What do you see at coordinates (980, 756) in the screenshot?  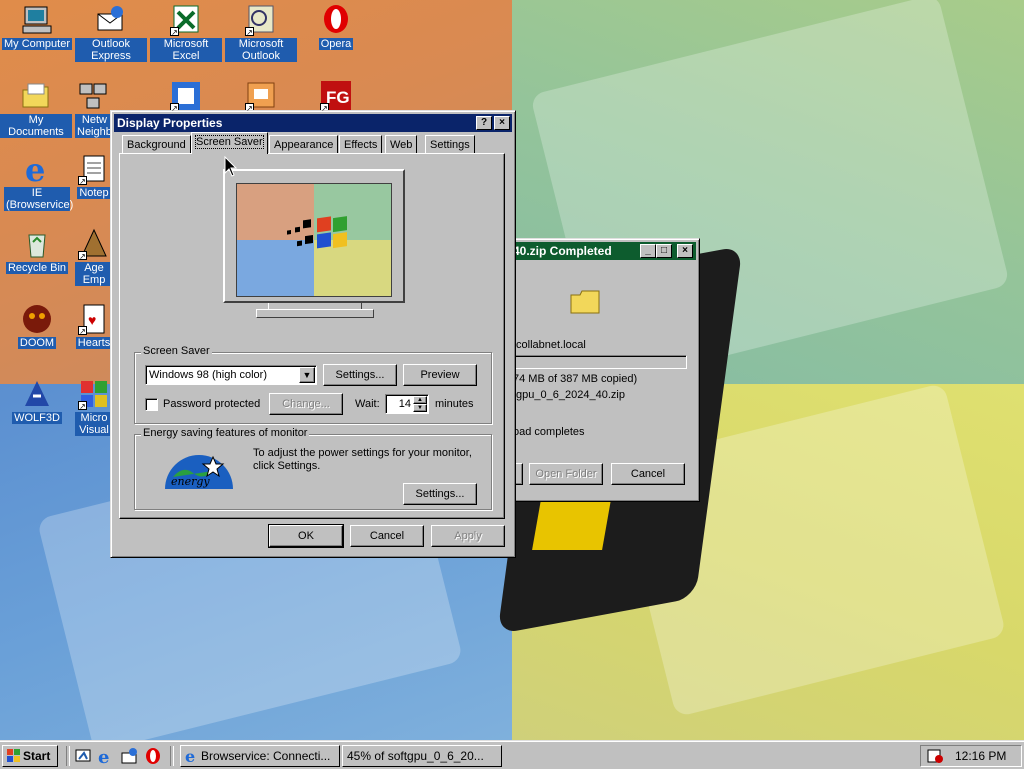 I see `clock: 12:16 PM` at bounding box center [980, 756].